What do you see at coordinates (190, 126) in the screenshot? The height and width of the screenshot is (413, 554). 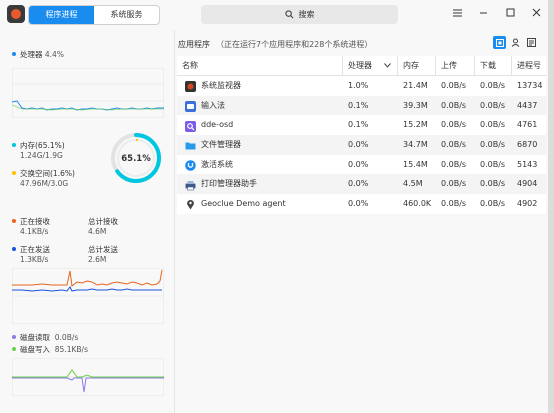 I see `osd-icon` at bounding box center [190, 126].